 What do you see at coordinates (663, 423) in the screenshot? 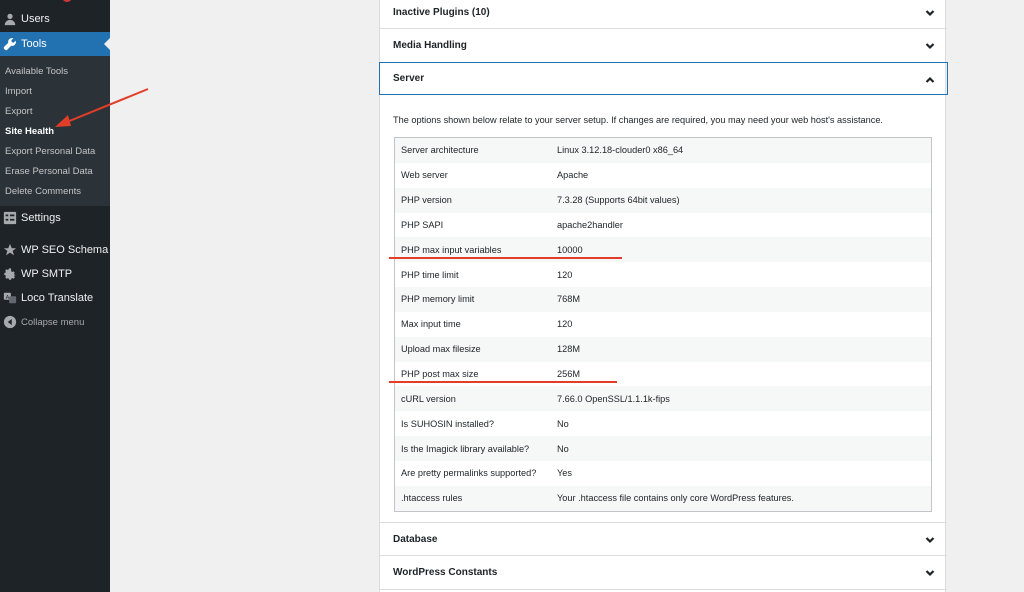
I see `table-row: Is SUHOSIN installed? No` at bounding box center [663, 423].